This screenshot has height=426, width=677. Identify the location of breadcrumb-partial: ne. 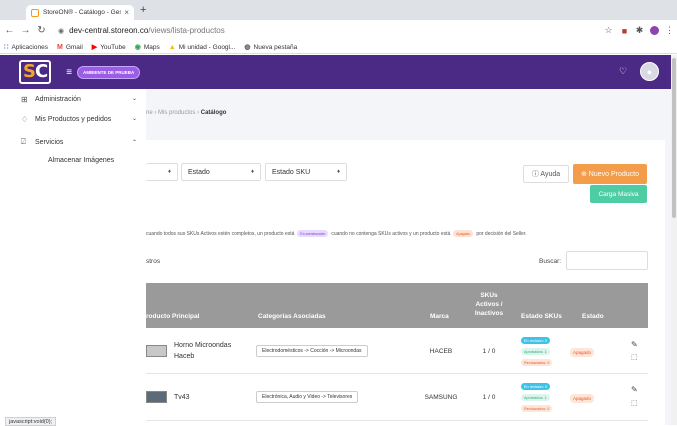
(149, 113).